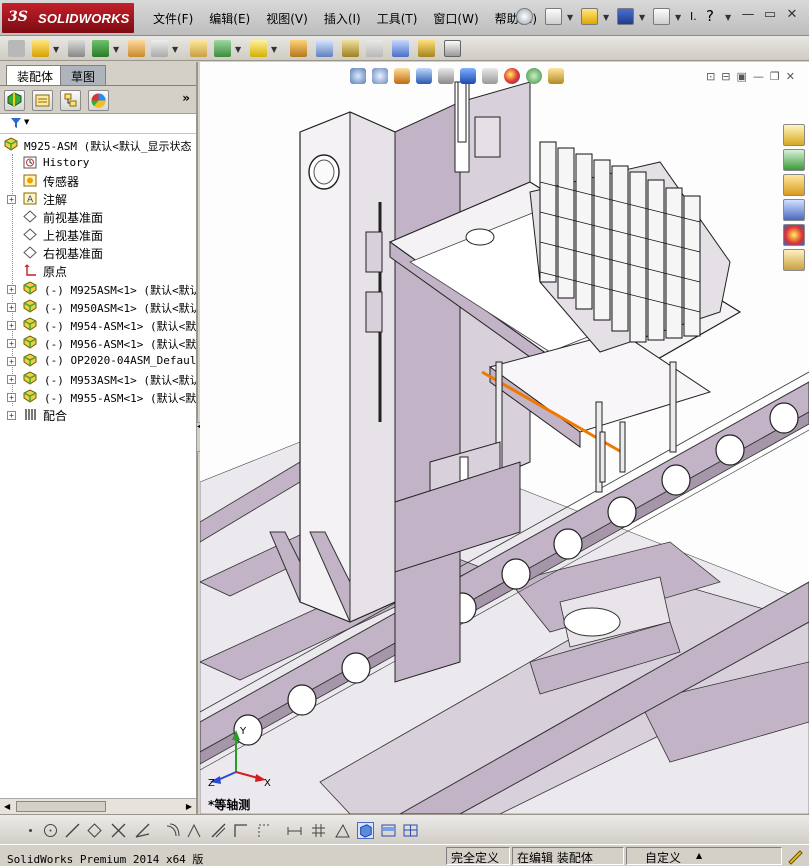 The image size is (809, 866). Describe the element at coordinates (490, 76) in the screenshot. I see `hide-show-items-icon` at that location.